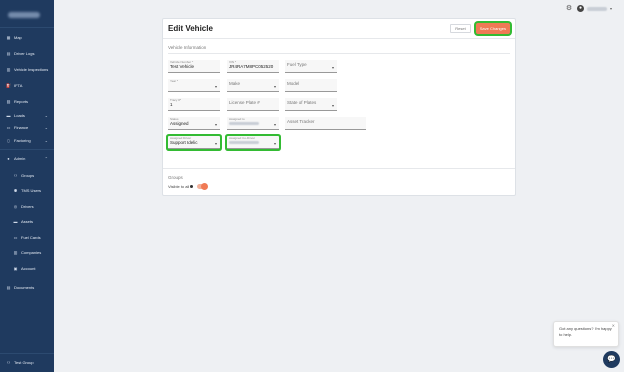 The width and height of the screenshot is (624, 372). I want to click on report-icon: ▧, so click(8, 101).